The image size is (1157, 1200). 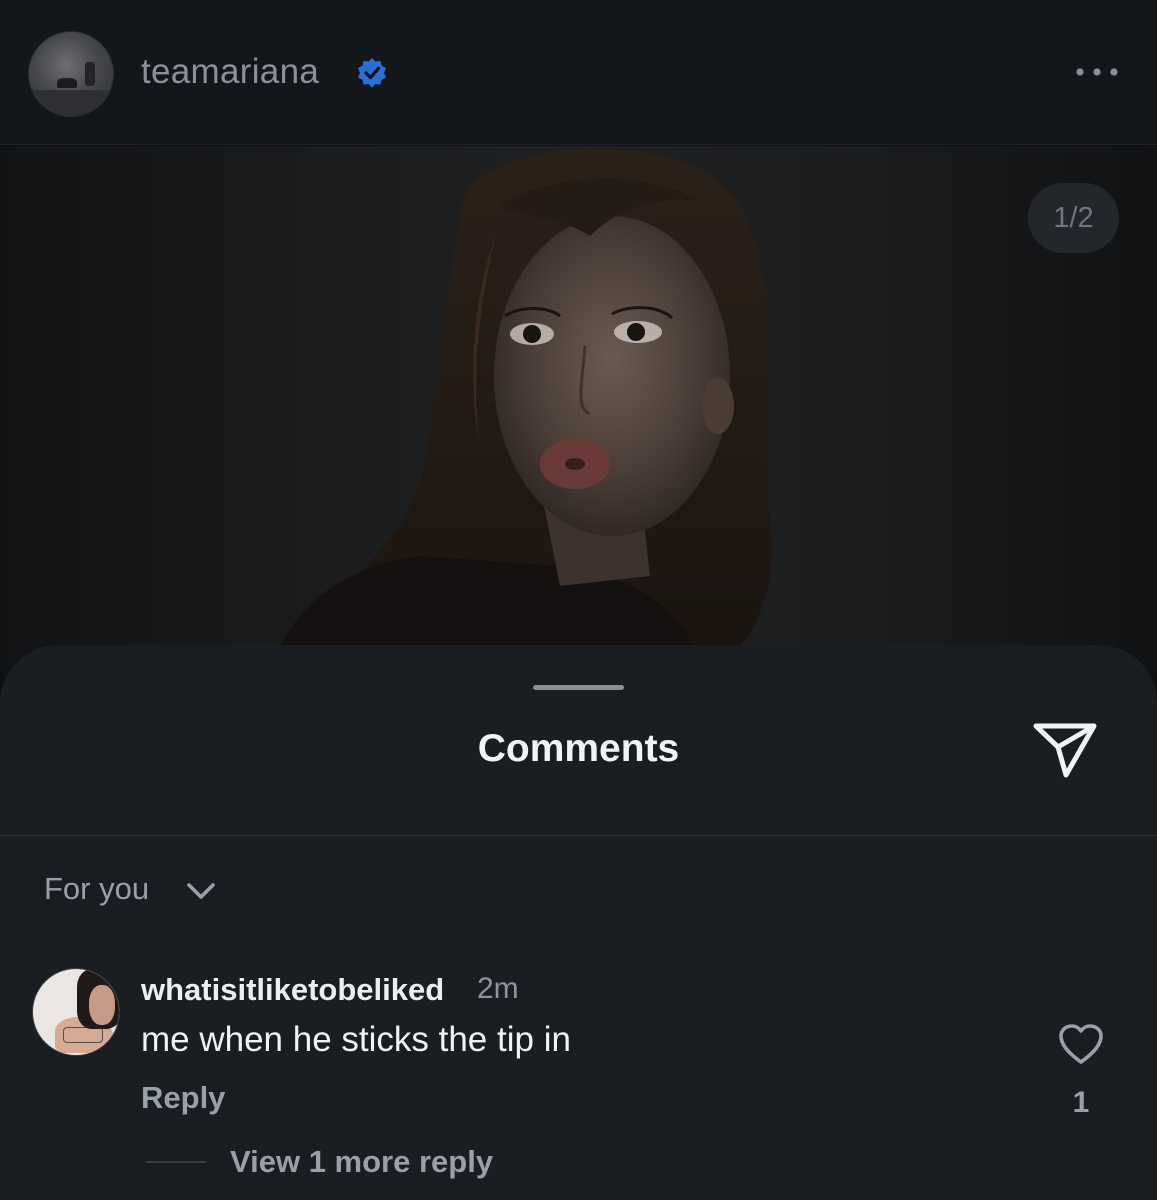 I want to click on heart-icon, so click(x=1081, y=1044).